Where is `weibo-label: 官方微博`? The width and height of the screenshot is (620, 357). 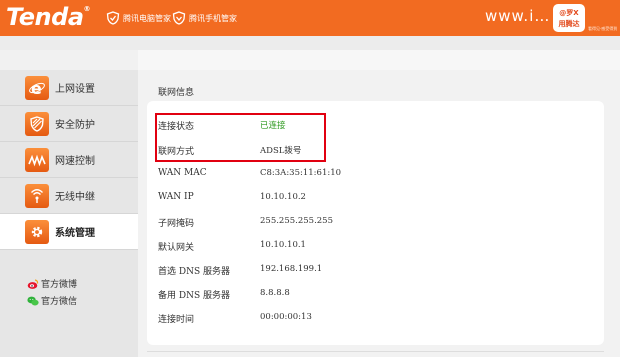 weibo-label: 官方微博 is located at coordinates (59, 285).